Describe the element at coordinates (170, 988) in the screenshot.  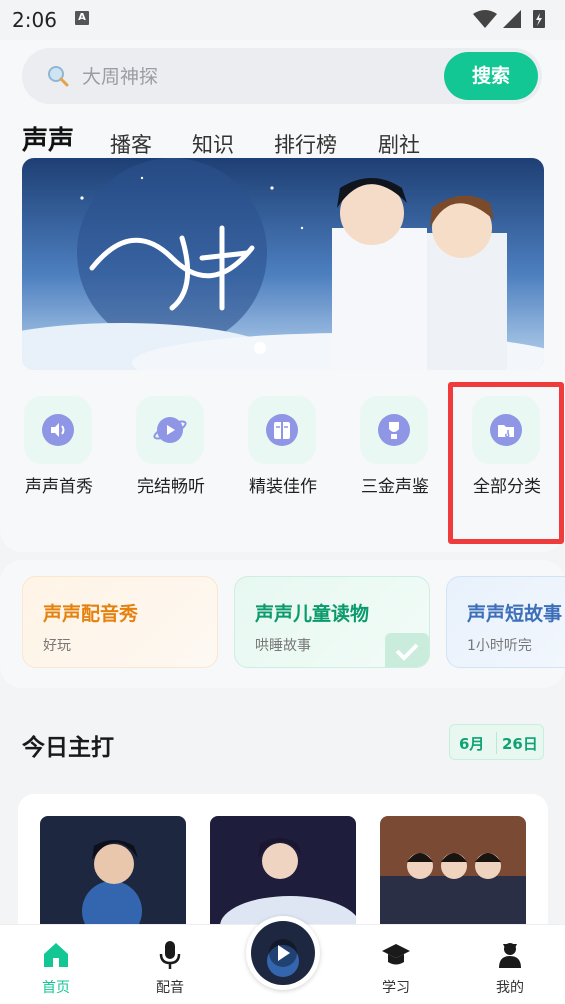
I see `nav-label: 配音` at that location.